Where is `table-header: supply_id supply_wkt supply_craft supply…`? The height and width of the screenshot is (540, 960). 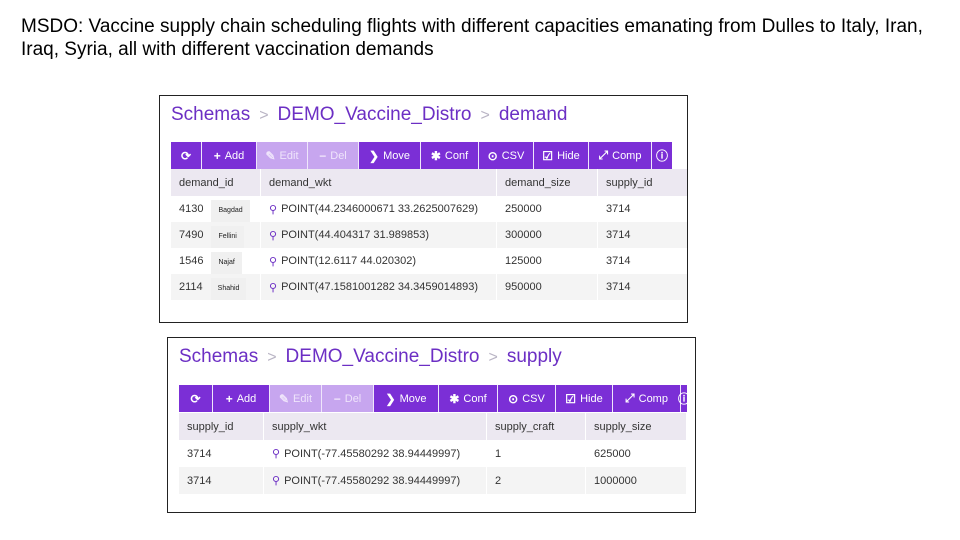 table-header: supply_id supply_wkt supply_craft supply… is located at coordinates (433, 426).